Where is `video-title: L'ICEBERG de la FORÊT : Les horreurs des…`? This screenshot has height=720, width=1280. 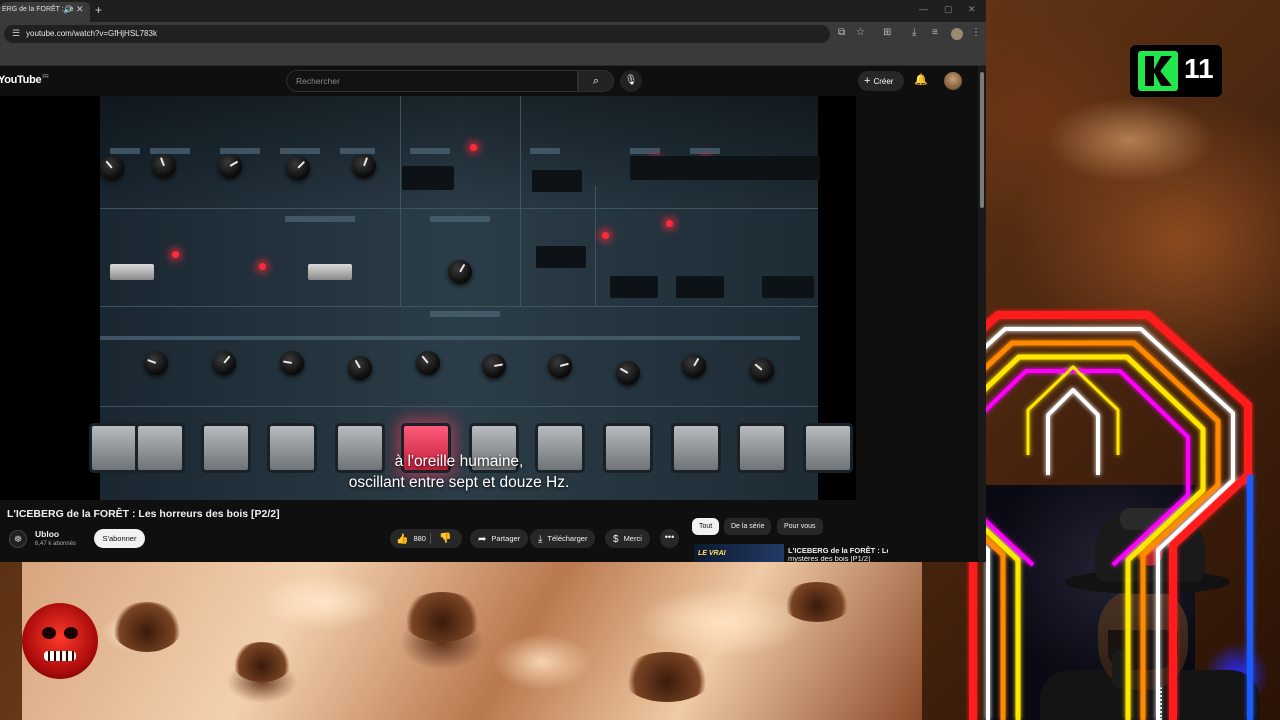 video-title: L'ICEBERG de la FORÊT : Les horreurs des… is located at coordinates (143, 514).